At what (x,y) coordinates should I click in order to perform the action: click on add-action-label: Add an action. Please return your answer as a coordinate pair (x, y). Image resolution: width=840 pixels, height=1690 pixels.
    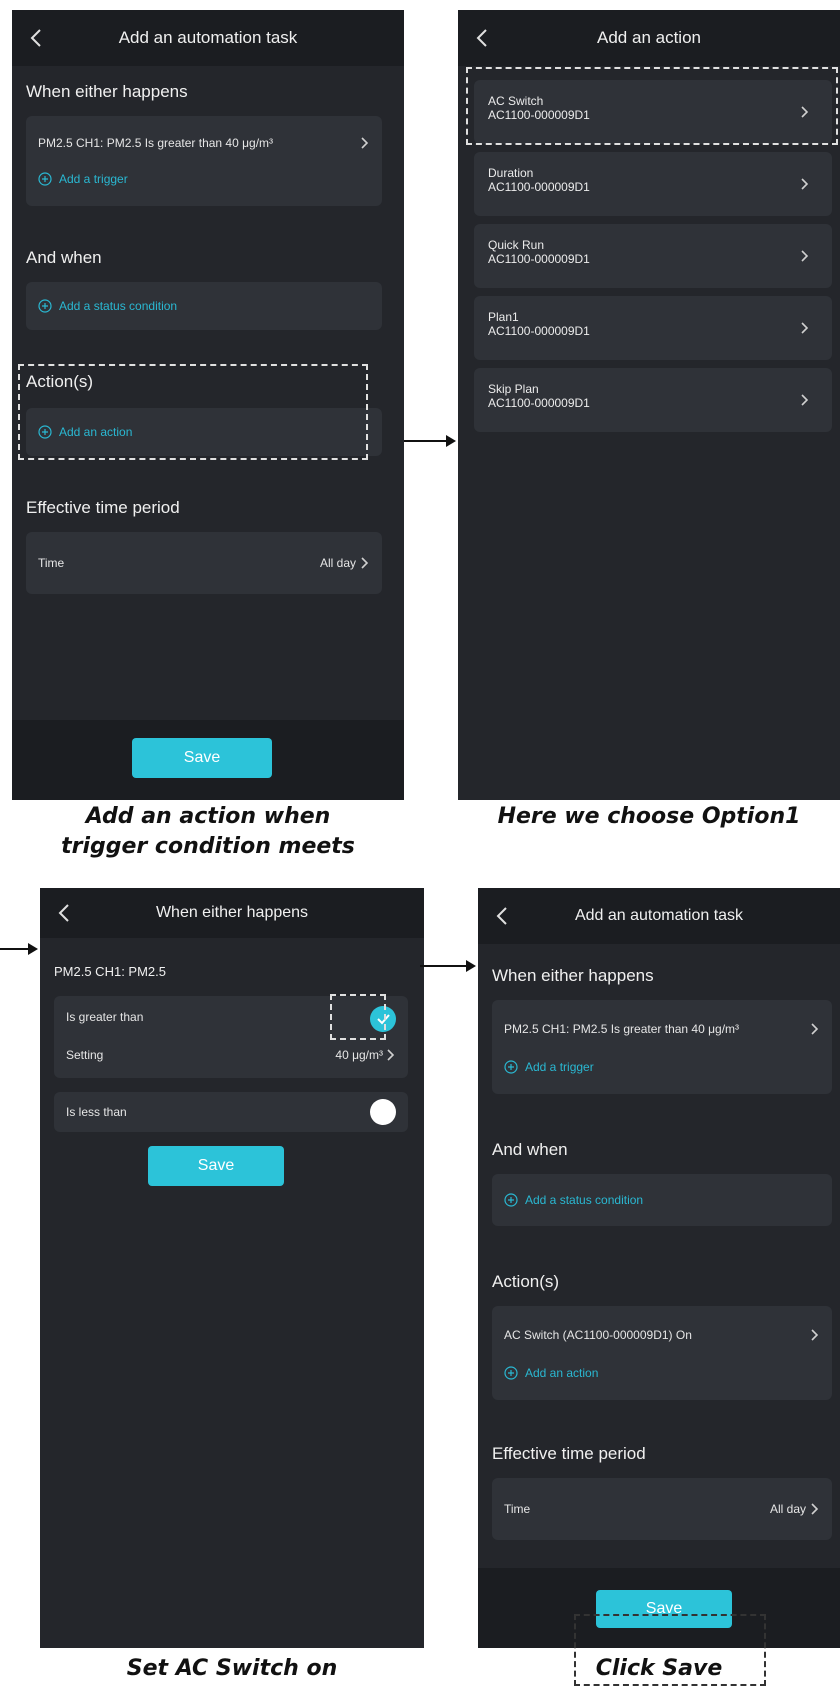
    Looking at the image, I should click on (562, 1373).